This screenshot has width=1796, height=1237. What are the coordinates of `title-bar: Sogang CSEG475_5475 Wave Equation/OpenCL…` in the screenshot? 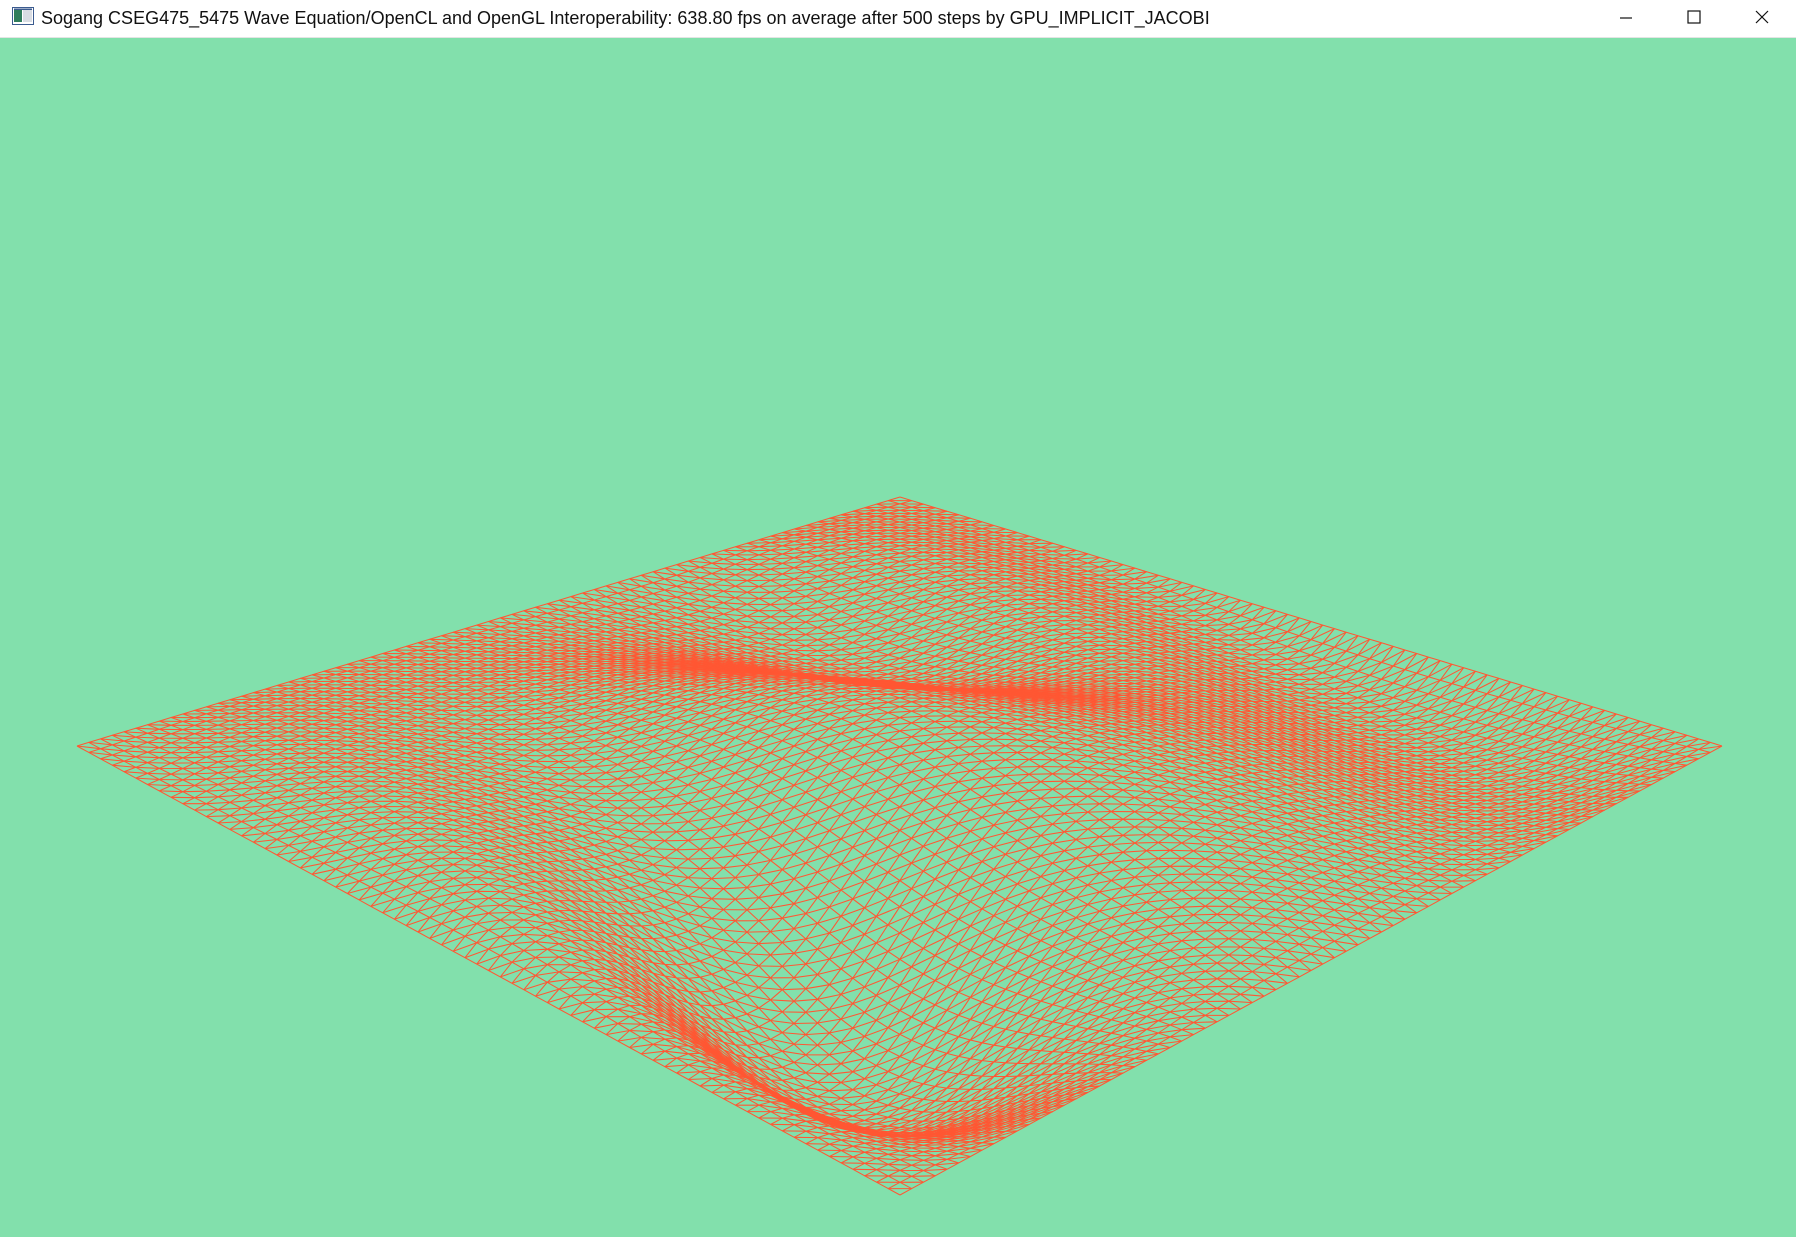 It's located at (898, 19).